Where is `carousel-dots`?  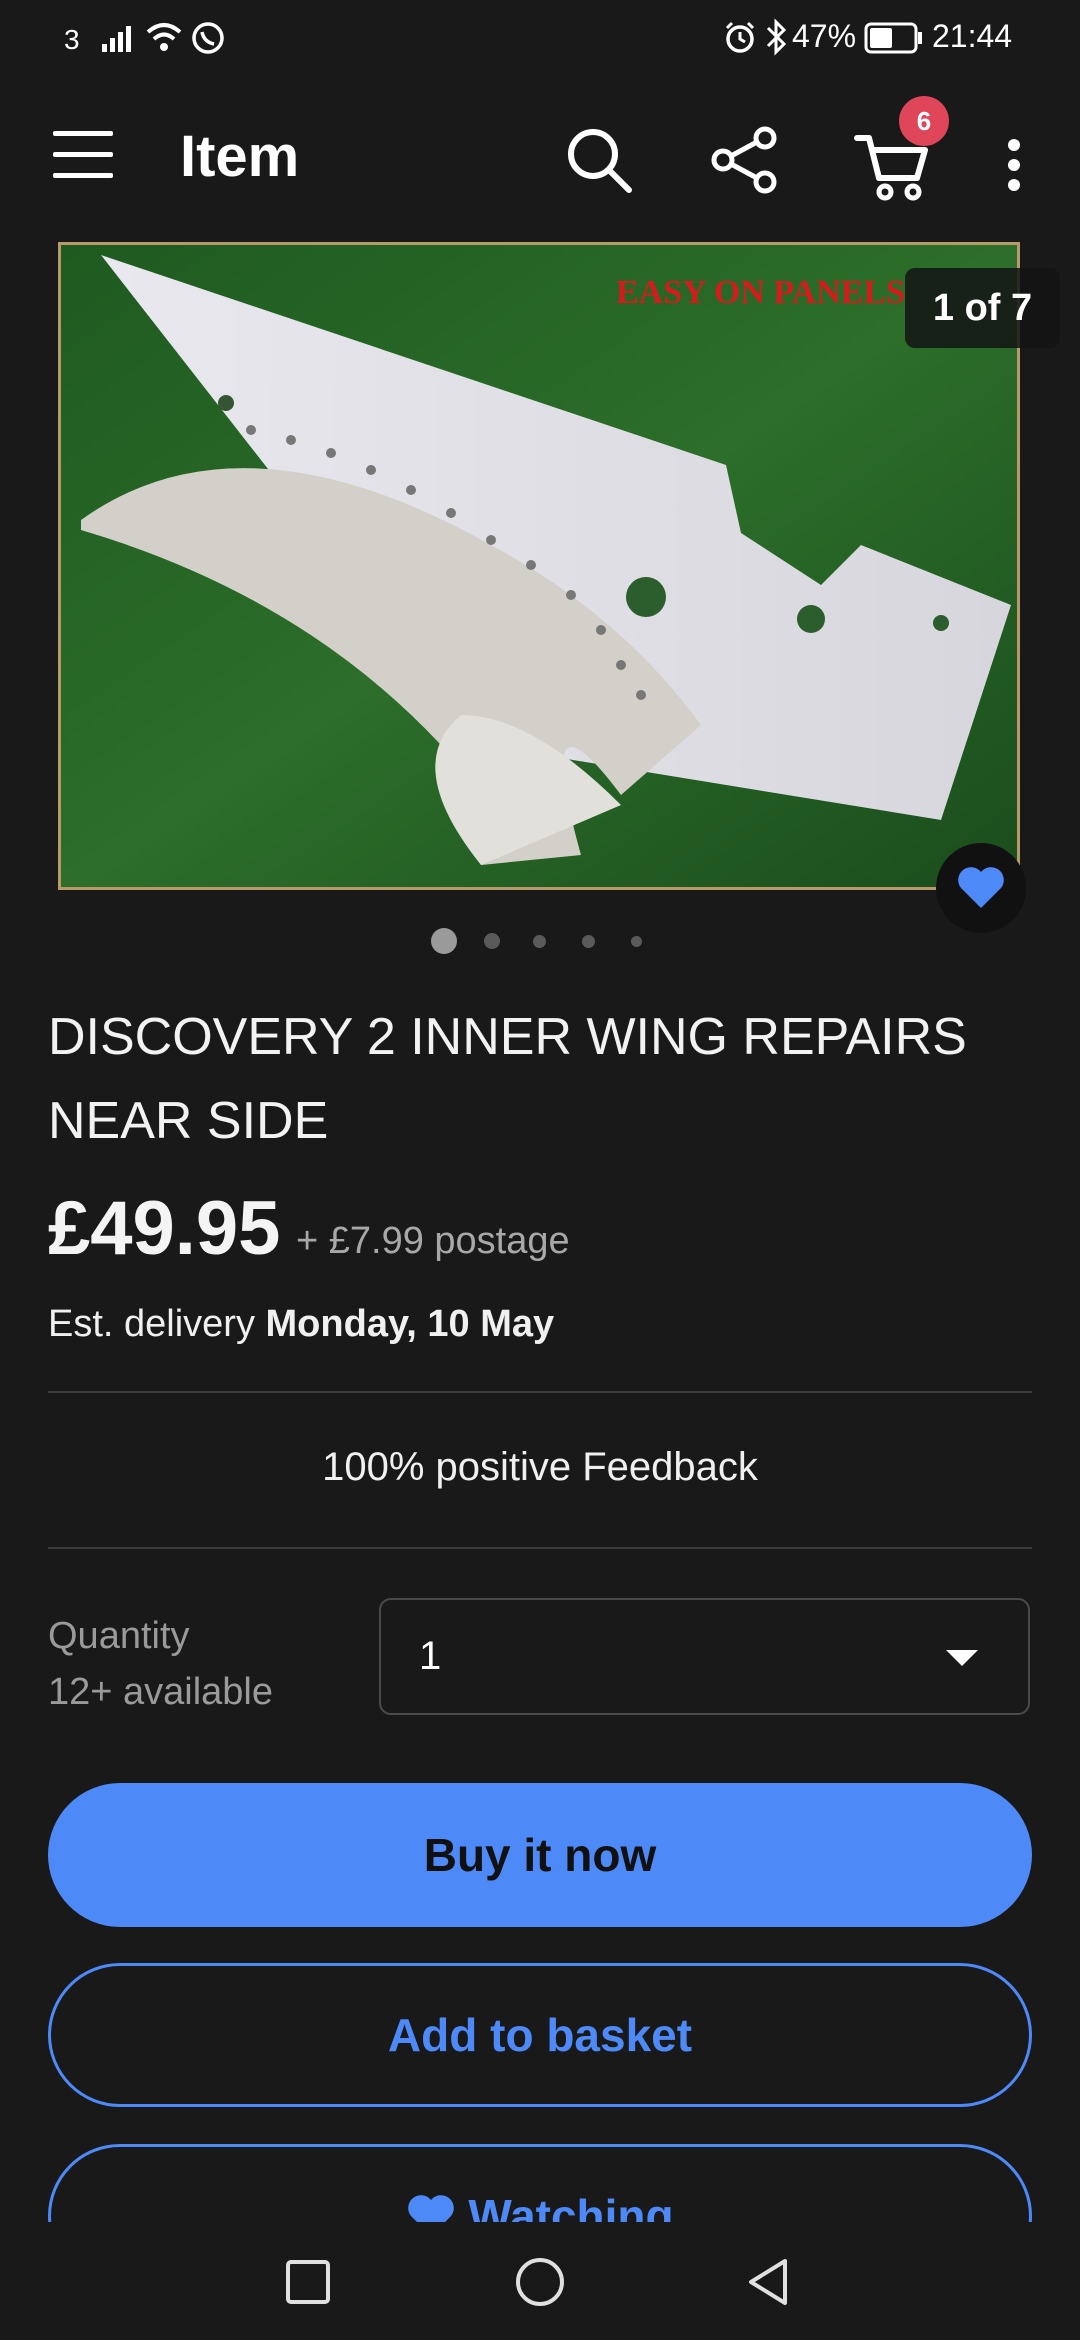
carousel-dots is located at coordinates (540, 941).